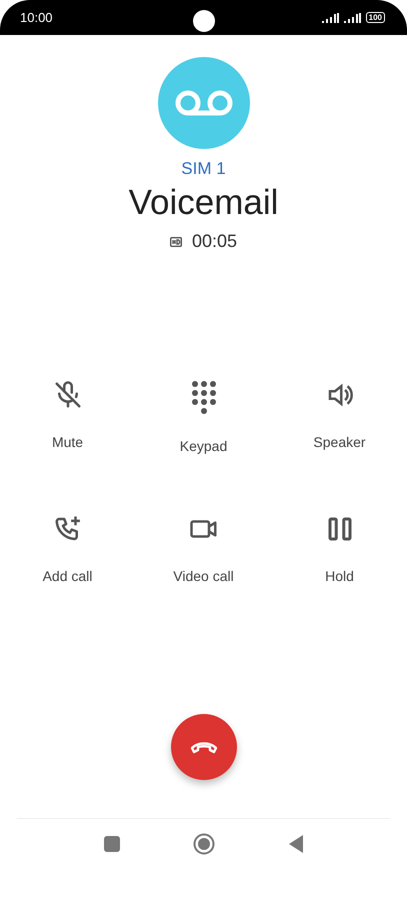  I want to click on keypad-icon, so click(204, 397).